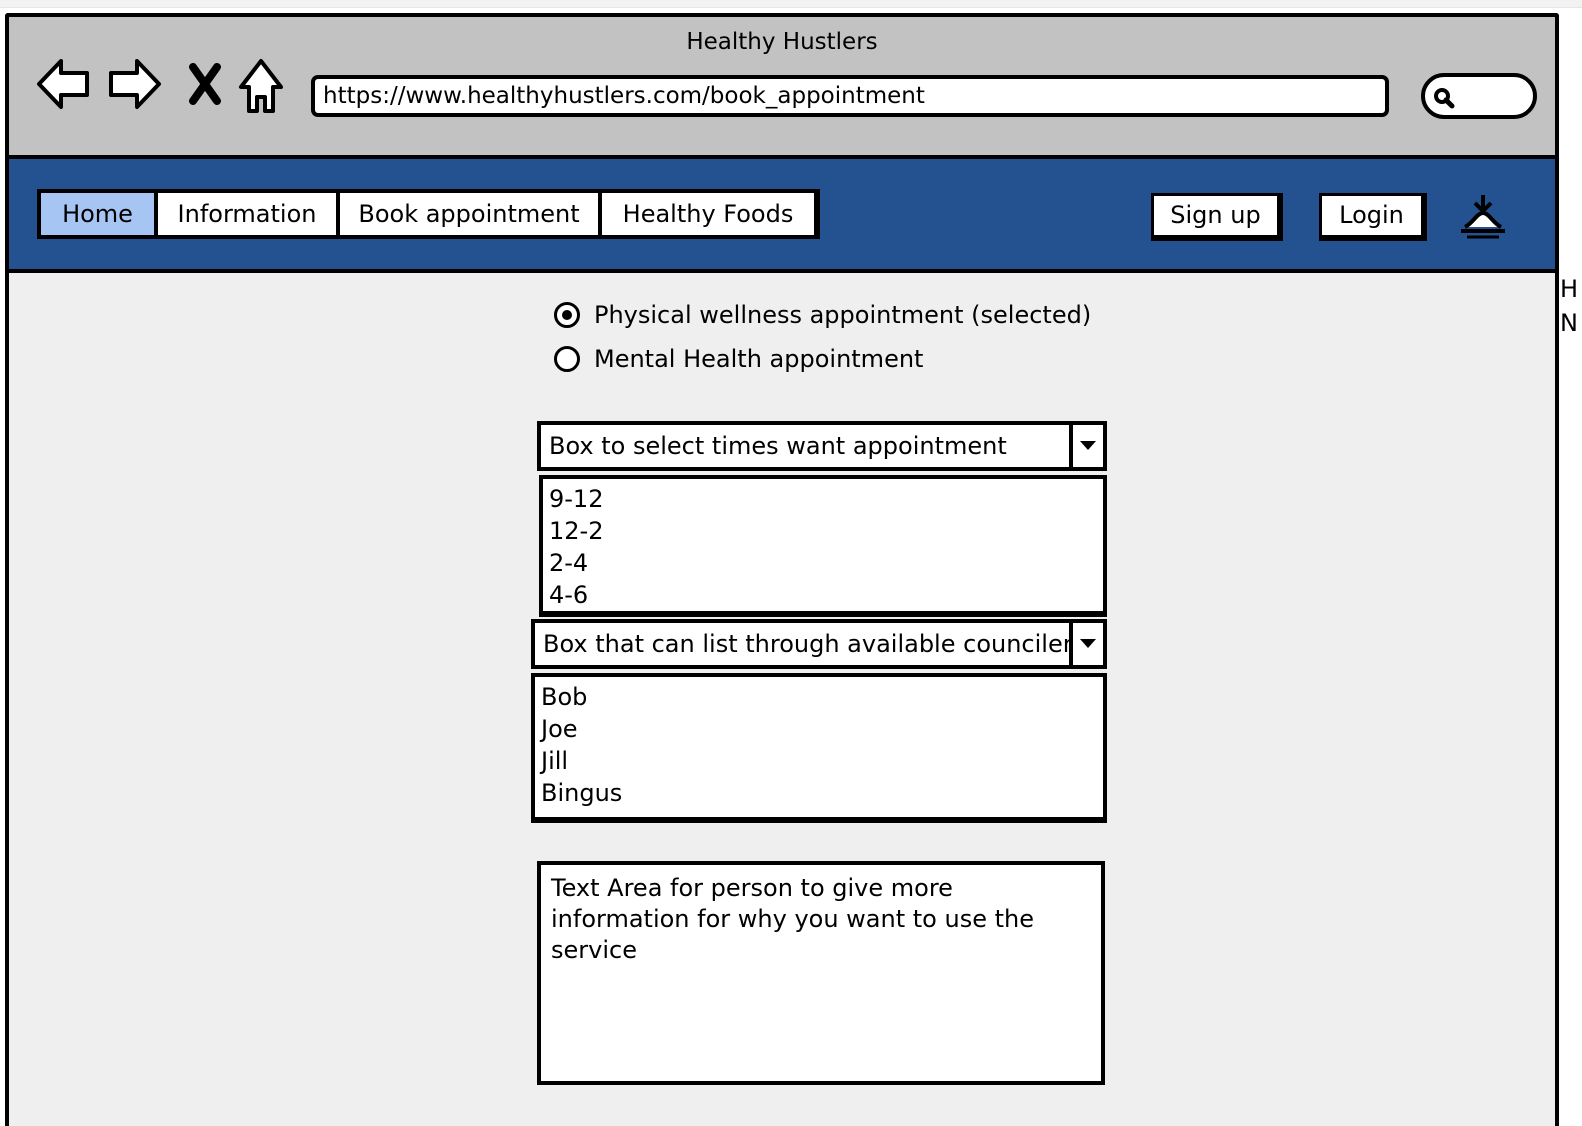 Image resolution: width=1582 pixels, height=1126 pixels. Describe the element at coordinates (205, 84) in the screenshot. I see `stop-x-icon` at that location.